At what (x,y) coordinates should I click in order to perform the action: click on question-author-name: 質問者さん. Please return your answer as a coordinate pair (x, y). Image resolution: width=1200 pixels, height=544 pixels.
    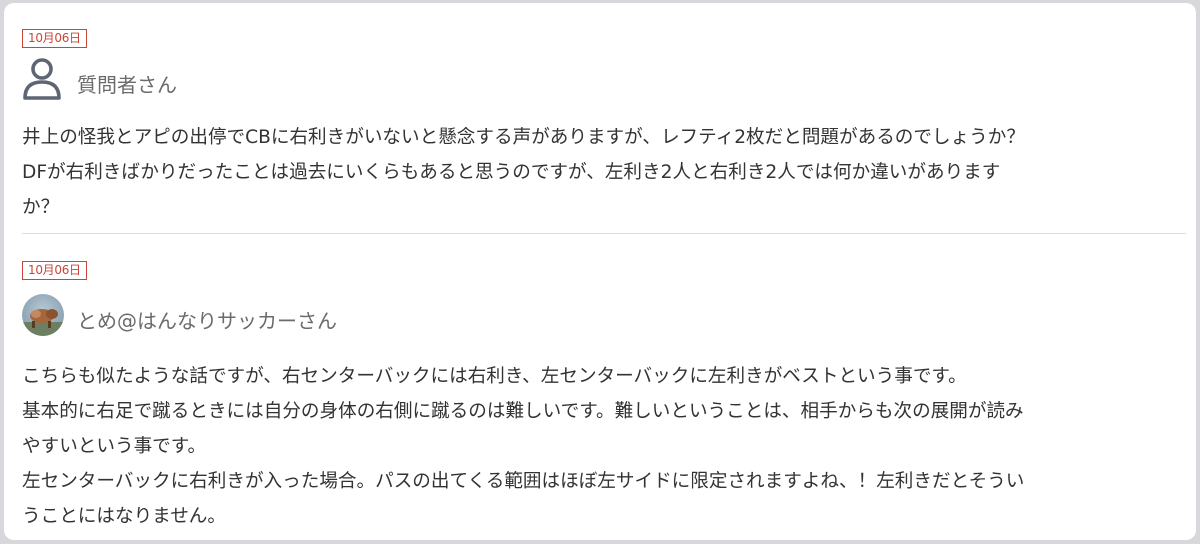
    Looking at the image, I should click on (127, 83).